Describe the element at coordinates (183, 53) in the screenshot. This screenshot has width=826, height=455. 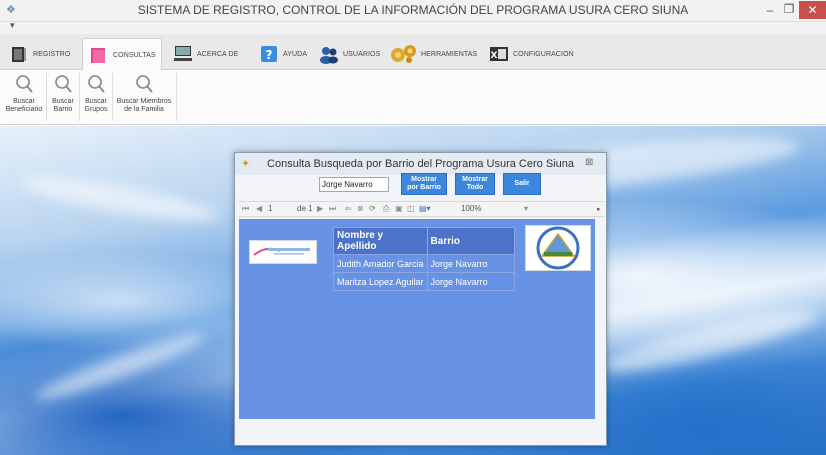
I see `computer-icon` at that location.